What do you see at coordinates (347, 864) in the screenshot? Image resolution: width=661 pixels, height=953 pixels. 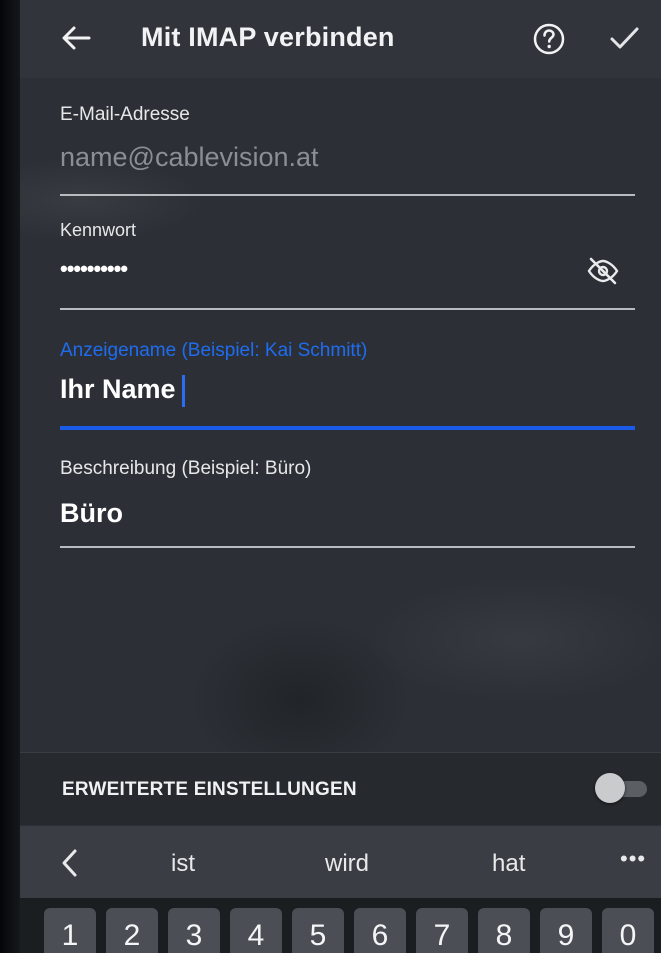 I see `suggestion-2: wird` at bounding box center [347, 864].